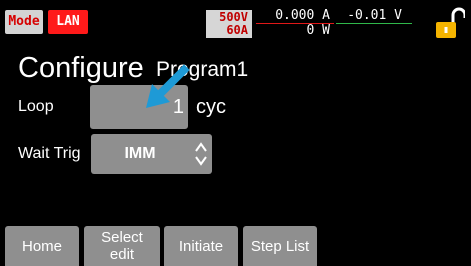 This screenshot has height=266, width=471. What do you see at coordinates (374, 23) in the screenshot?
I see `voltage-underline` at bounding box center [374, 23].